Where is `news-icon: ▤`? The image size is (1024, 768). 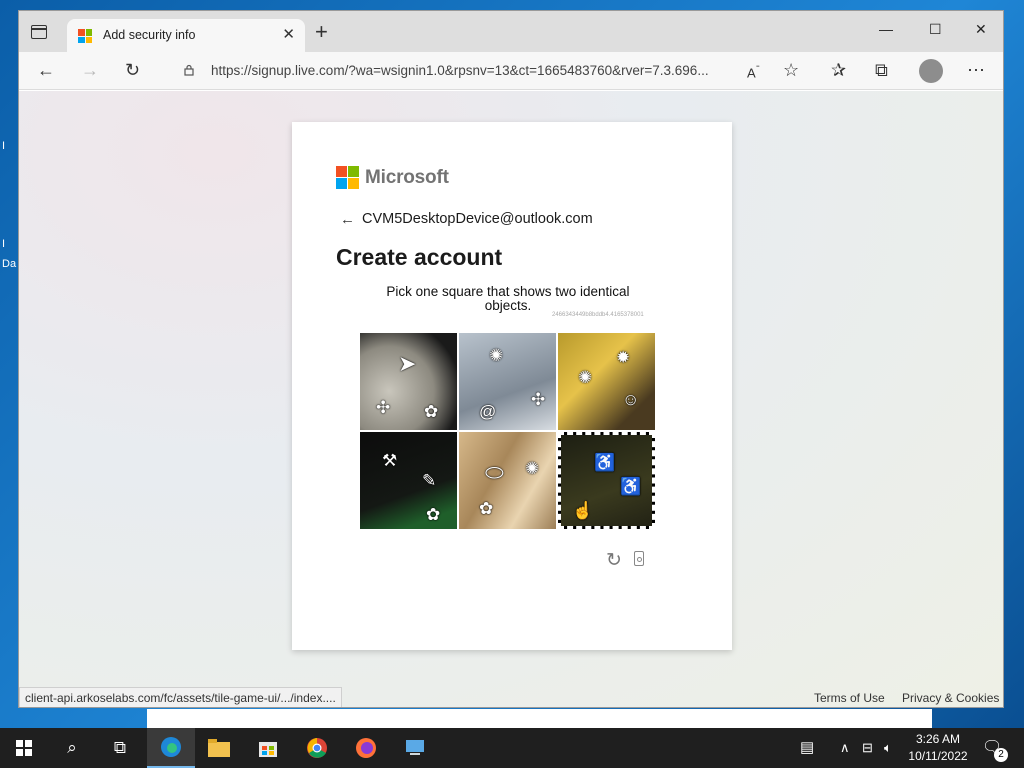 news-icon: ▤ is located at coordinates (807, 747).